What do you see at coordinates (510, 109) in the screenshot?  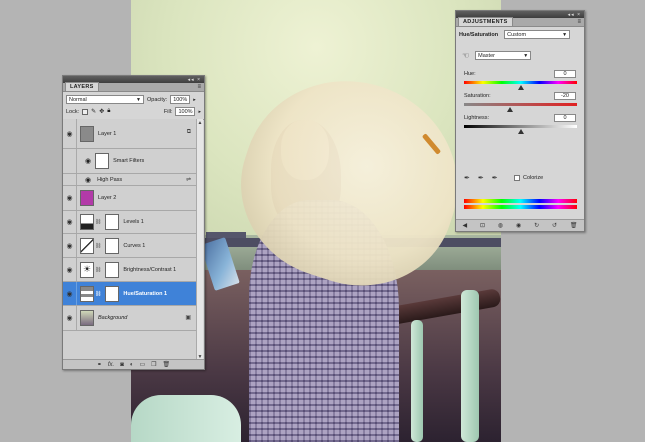 I see `saturation-slider-knob` at bounding box center [510, 109].